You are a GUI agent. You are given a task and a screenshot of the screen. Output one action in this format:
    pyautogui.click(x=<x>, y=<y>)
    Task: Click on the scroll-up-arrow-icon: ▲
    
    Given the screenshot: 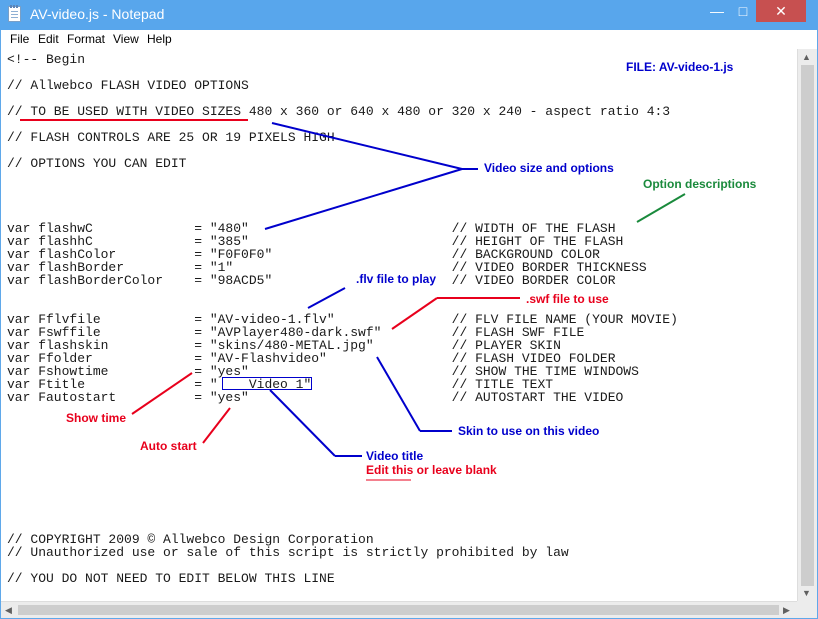 What is the action you would take?
    pyautogui.click(x=806, y=57)
    